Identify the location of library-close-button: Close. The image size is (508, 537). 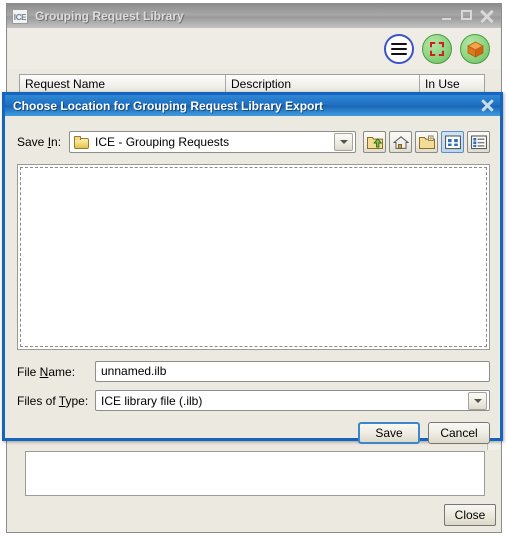
(470, 515).